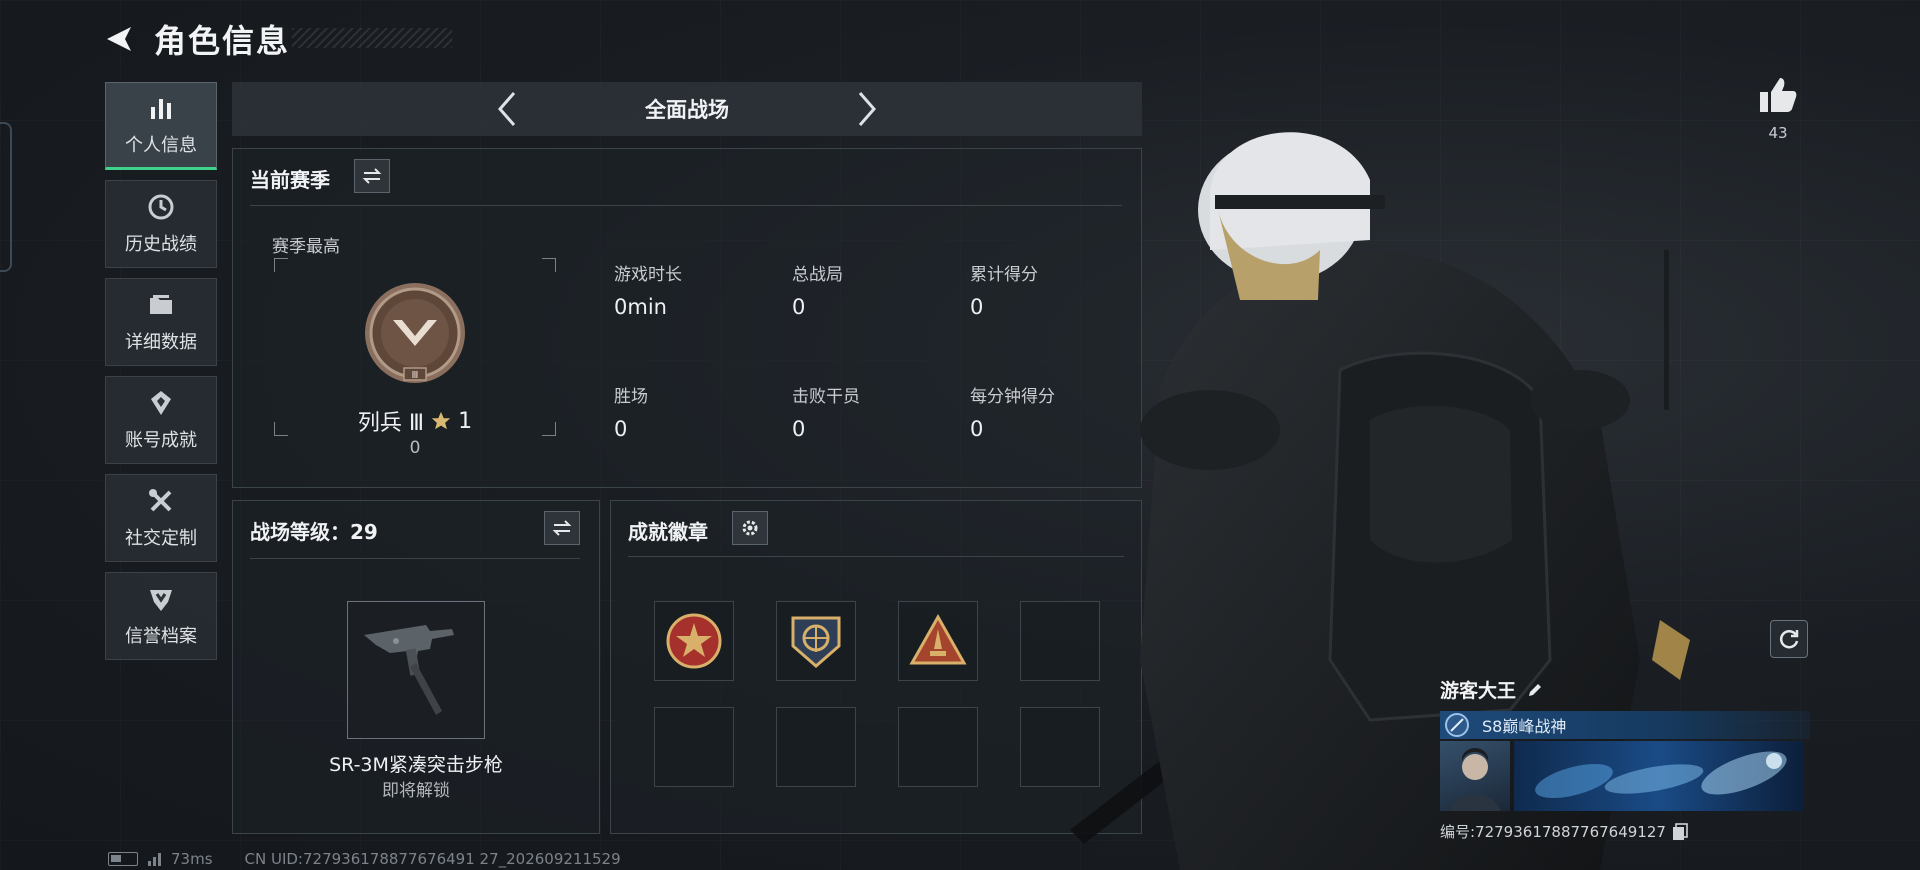 The height and width of the screenshot is (870, 1920). I want to click on avatar, so click(1475, 776).